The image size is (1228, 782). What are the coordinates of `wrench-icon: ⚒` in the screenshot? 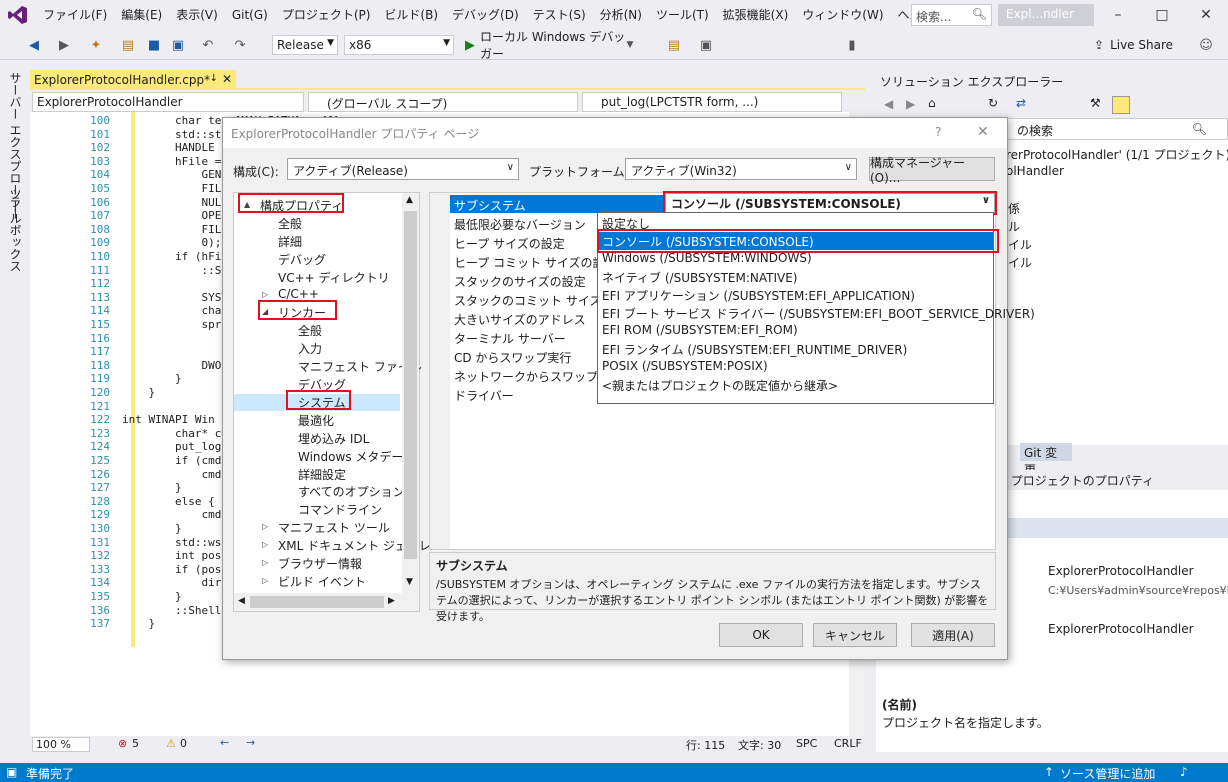 It's located at (1095, 103).